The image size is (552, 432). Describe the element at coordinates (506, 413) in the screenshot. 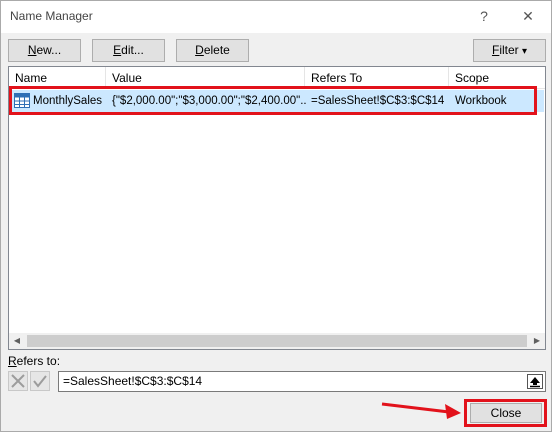

I see `close-button: Close` at that location.